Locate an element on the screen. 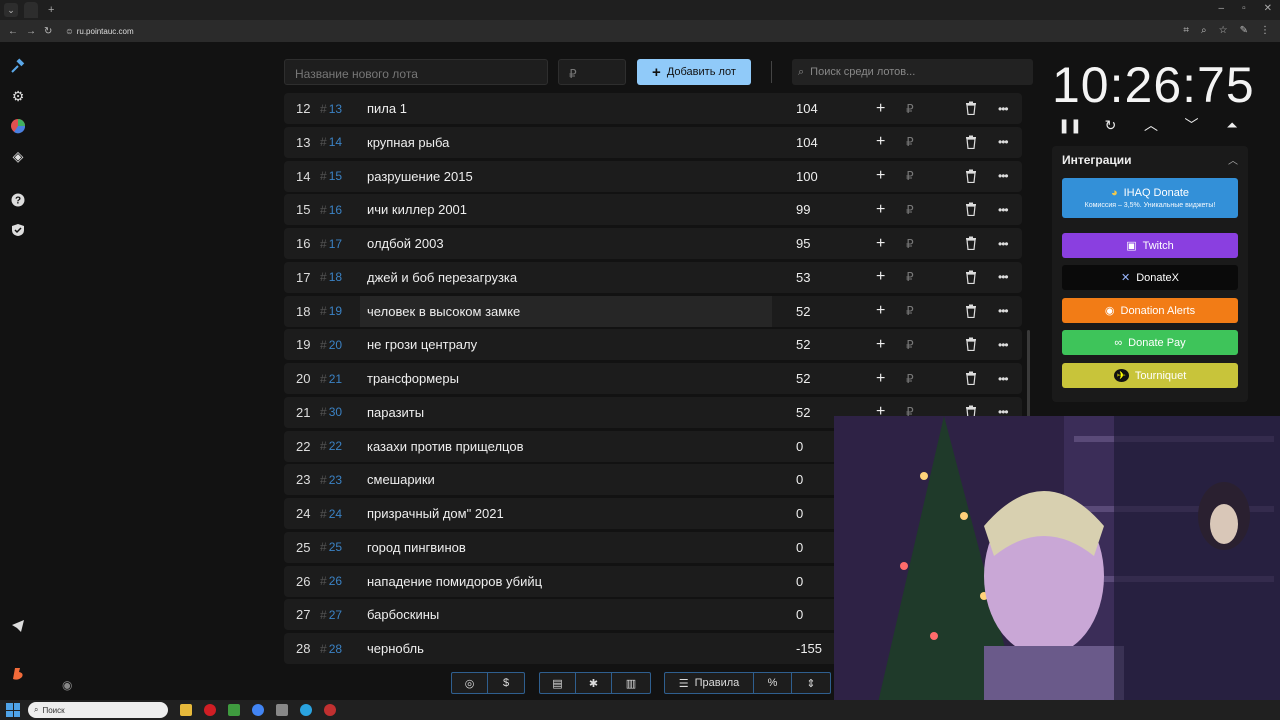 Image resolution: width=1280 pixels, height=720 pixels. lot-id: #15 is located at coordinates (331, 176).